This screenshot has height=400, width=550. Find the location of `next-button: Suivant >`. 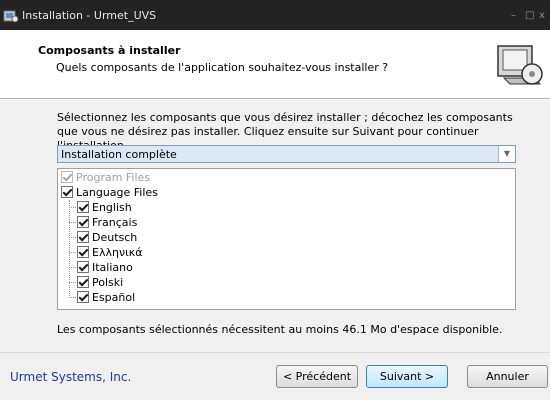

next-button: Suivant > is located at coordinates (407, 376).